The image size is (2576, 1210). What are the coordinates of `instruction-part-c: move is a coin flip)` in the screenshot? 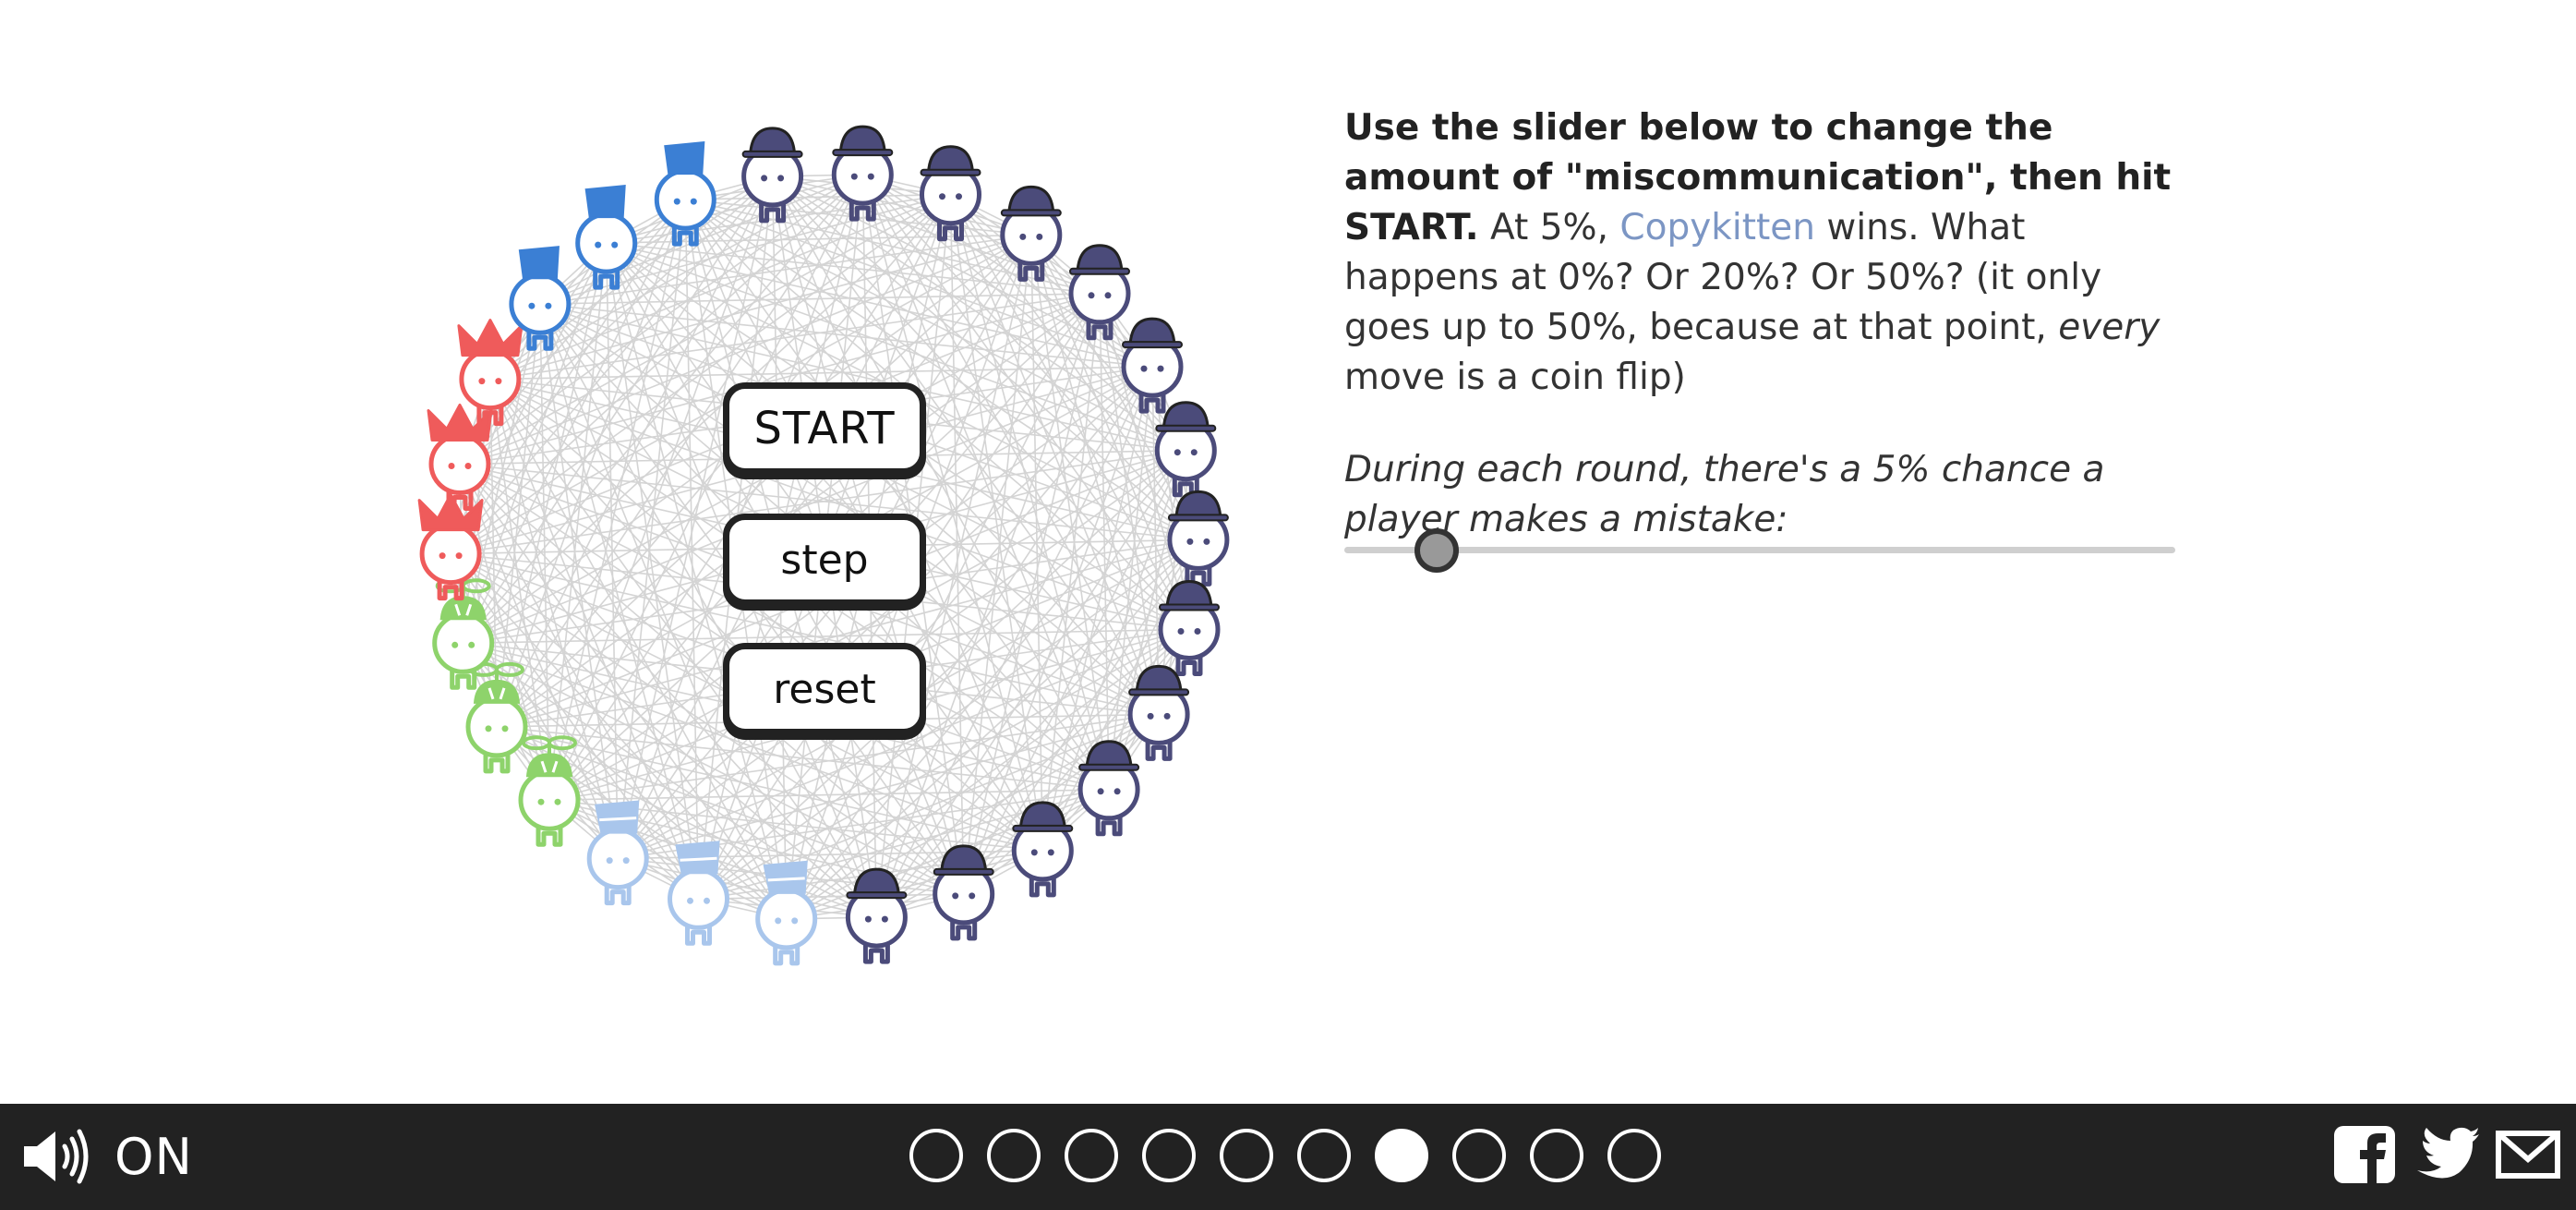 It's located at (1515, 377).